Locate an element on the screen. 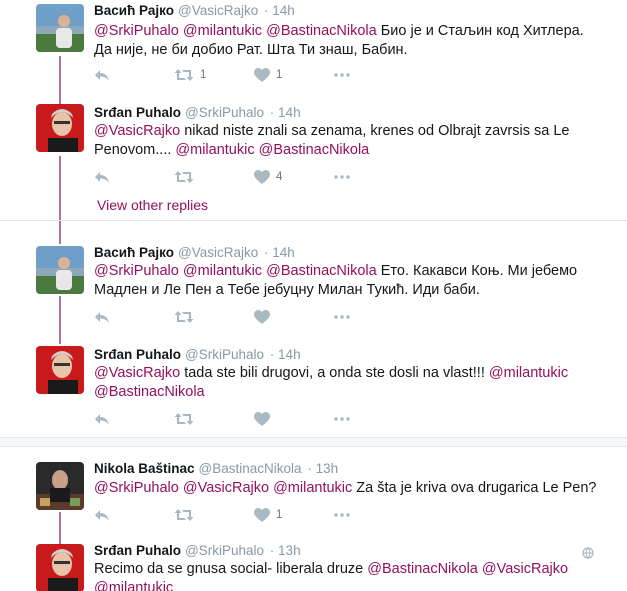 Image resolution: width=627 pixels, height=591 pixels. tweet-header: Васић Рајко @VasicRajko · 14h is located at coordinates (194, 10).